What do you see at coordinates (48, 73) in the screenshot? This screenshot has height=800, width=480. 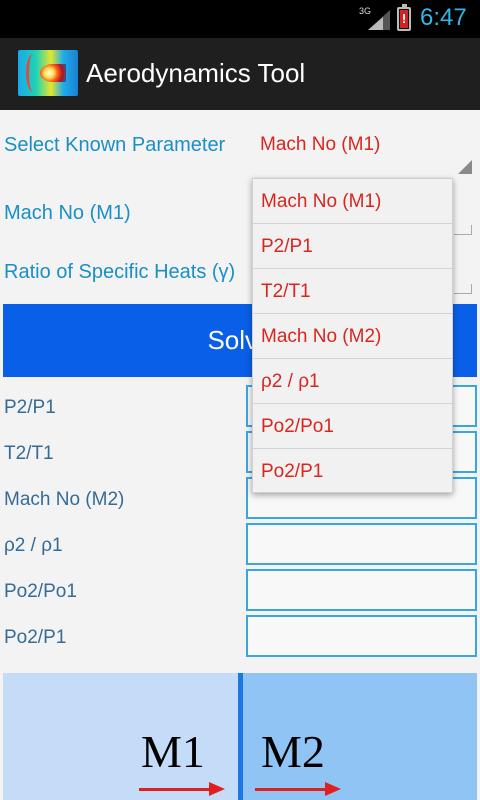 I see `shock-wave-app-icon` at bounding box center [48, 73].